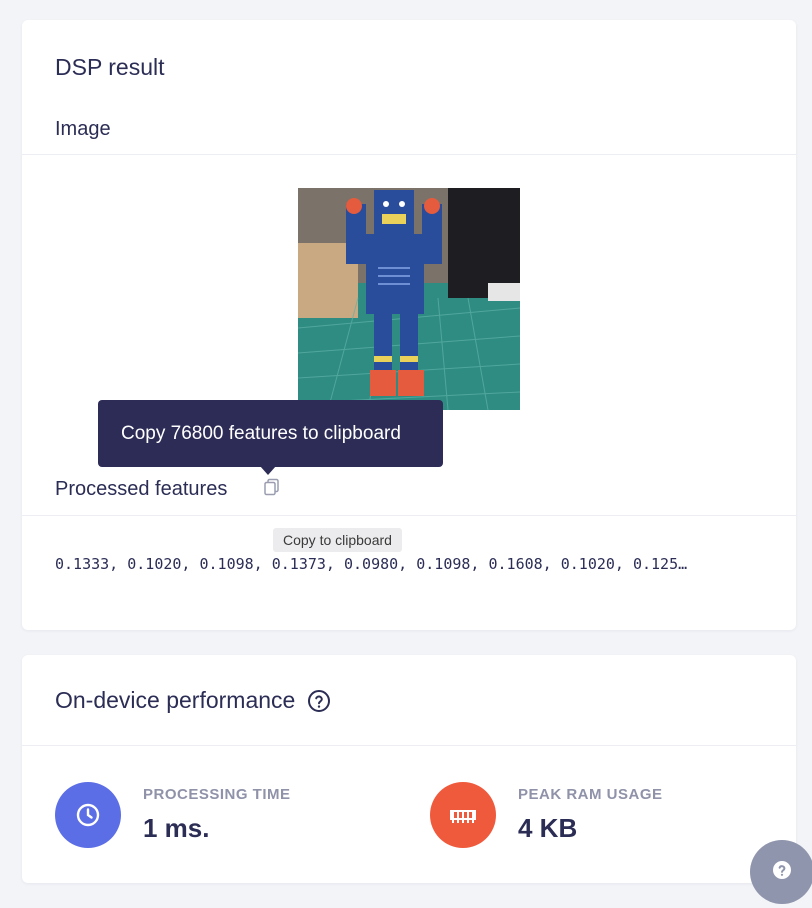  I want to click on processing-time-label: PROCESSING TIME, so click(217, 794).